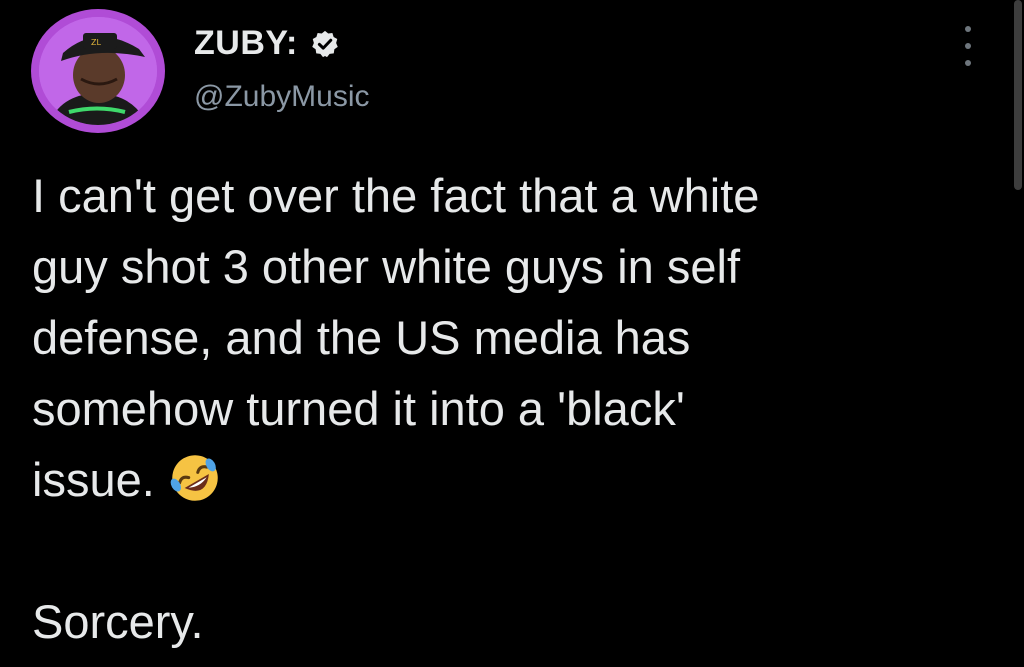  Describe the element at coordinates (396, 195) in the screenshot. I see `tweet-line: I can't get over the fact that a white` at that location.